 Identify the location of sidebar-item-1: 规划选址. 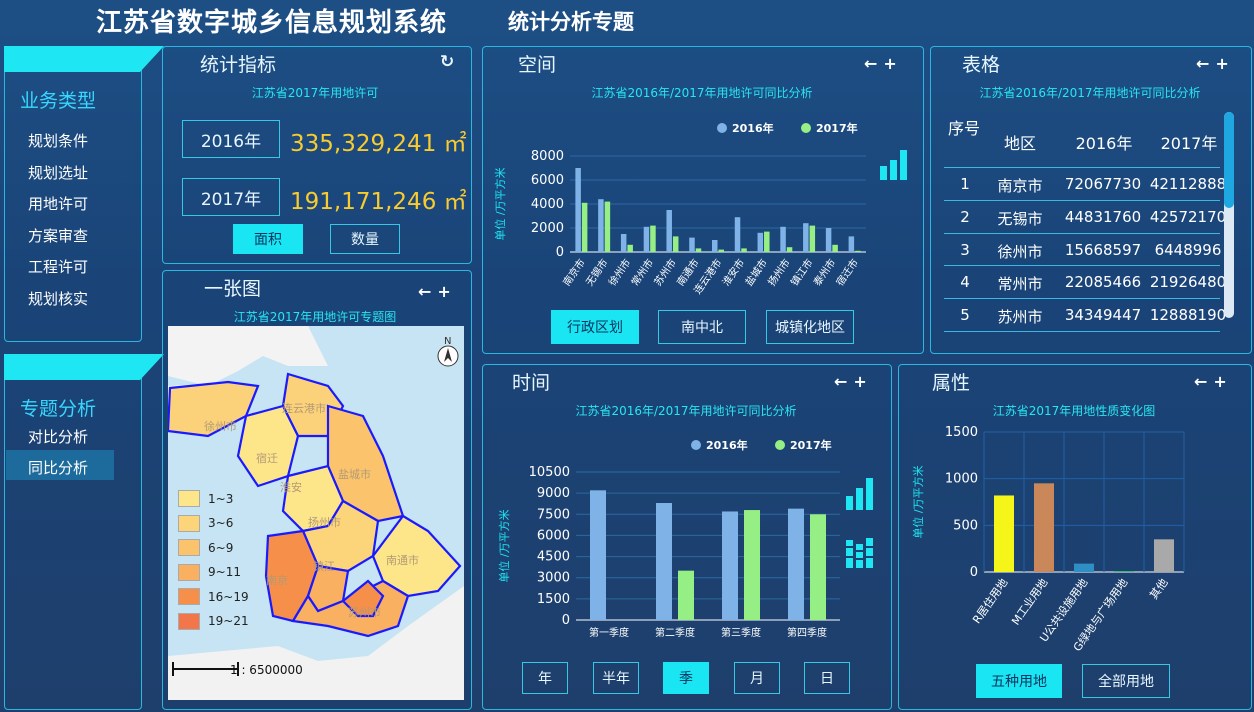
(58, 172).